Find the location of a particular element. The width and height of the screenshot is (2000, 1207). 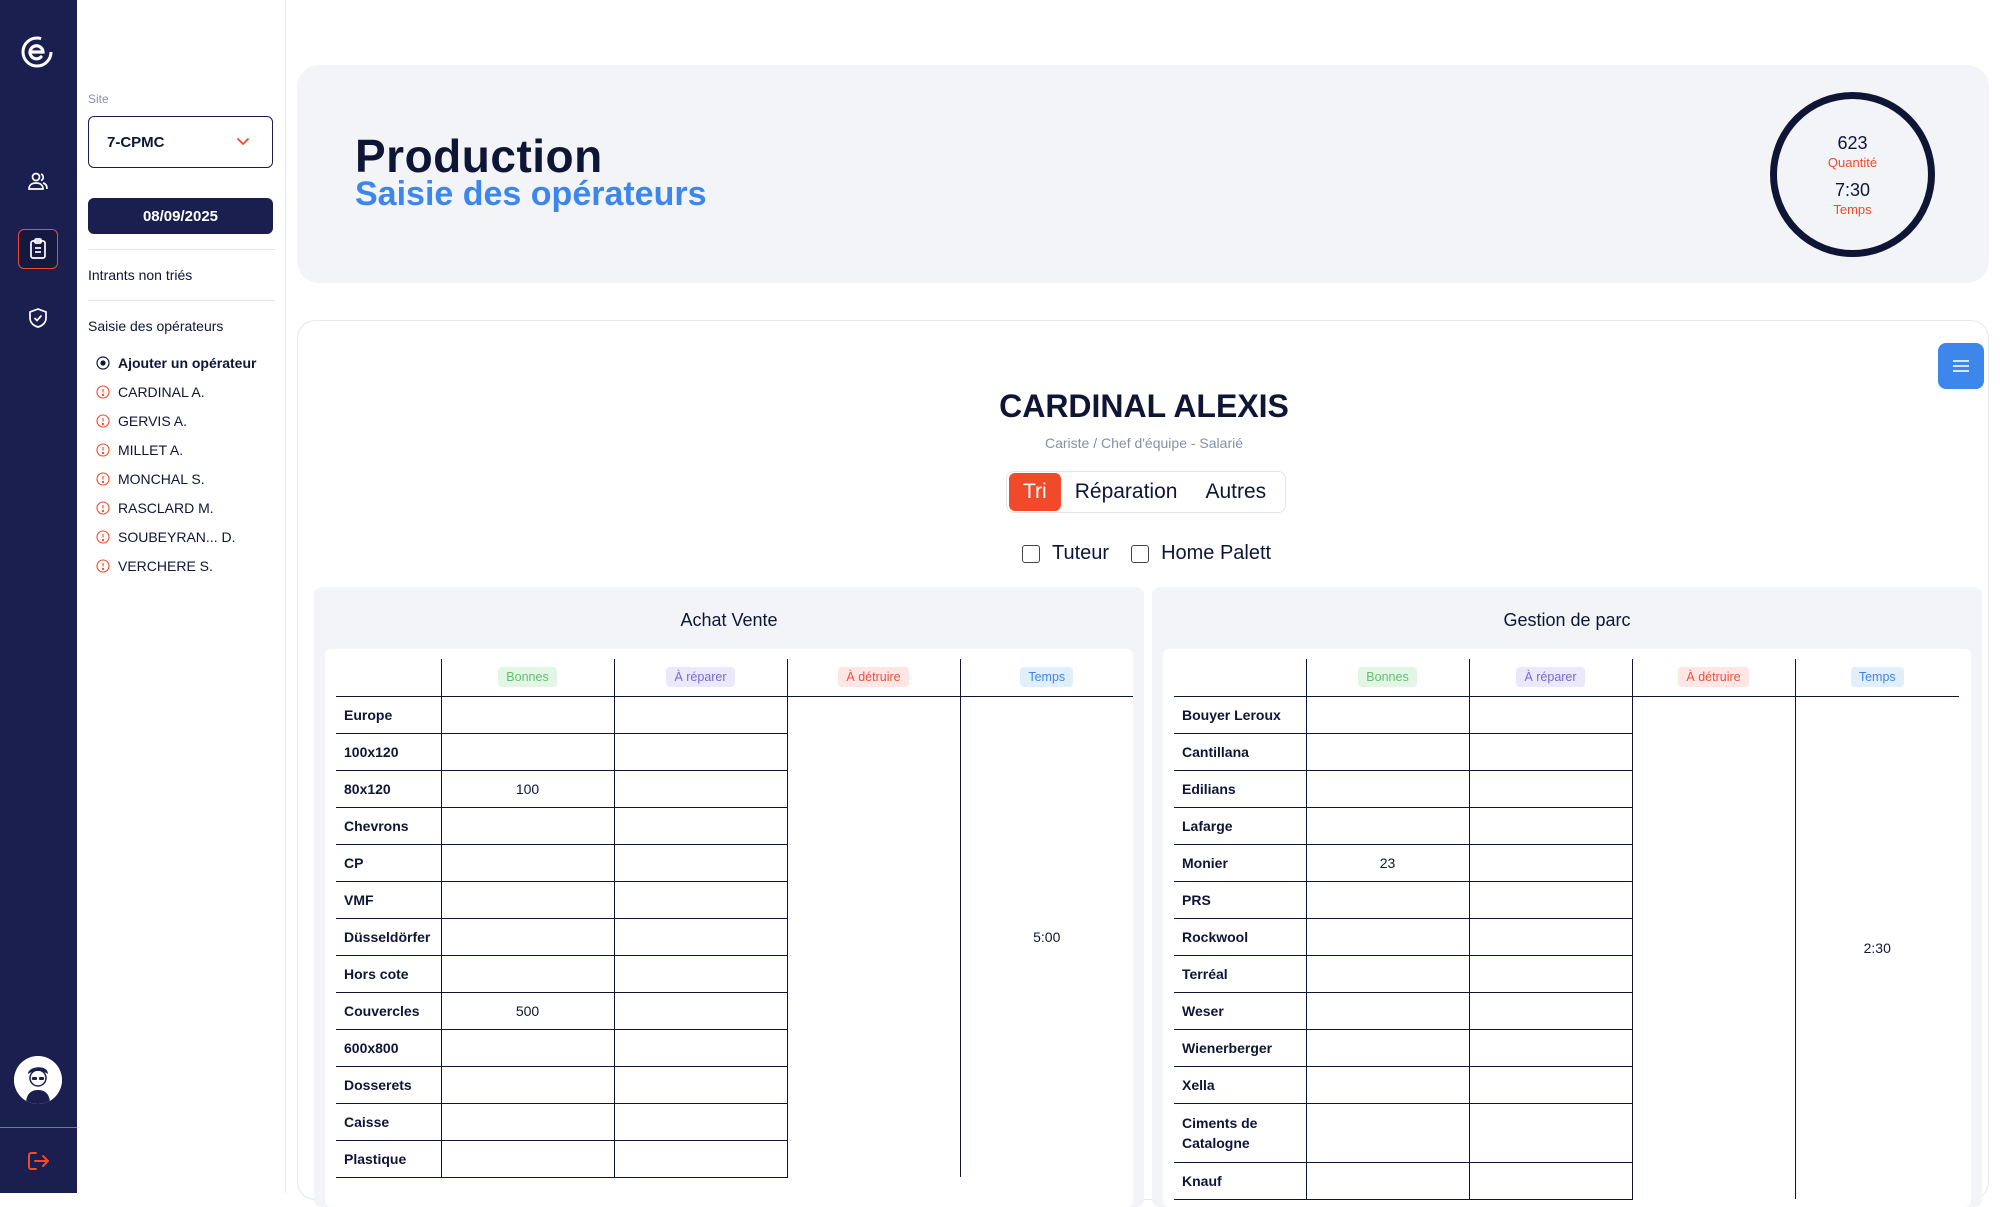

row-label: Monier is located at coordinates (1240, 863).